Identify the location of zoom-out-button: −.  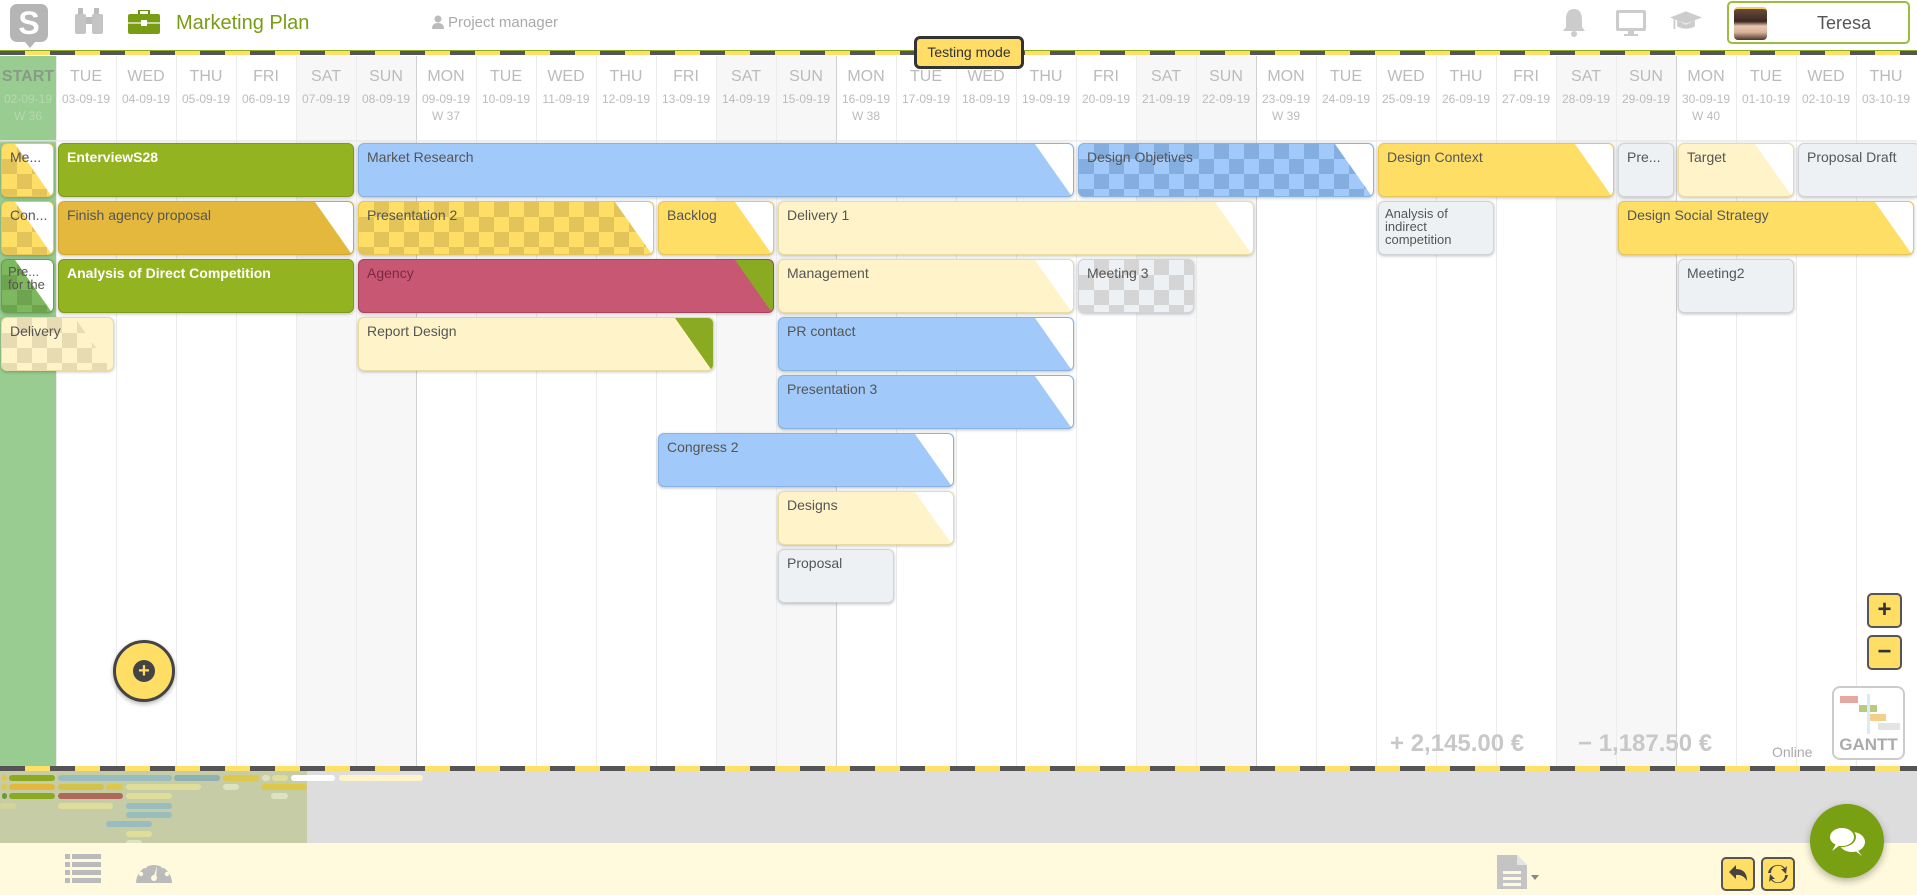
(1884, 652).